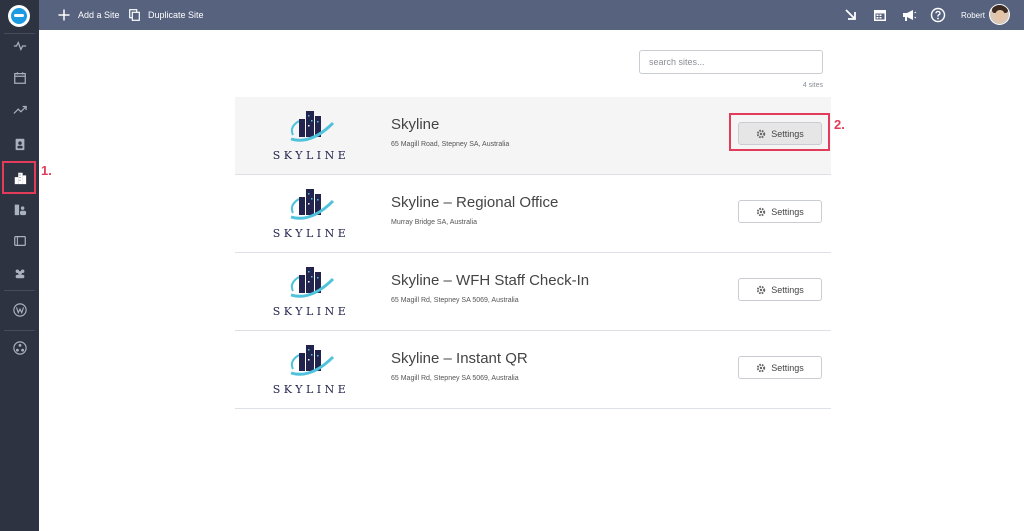  I want to click on site-address: 65 Magill Road, Stepney SA, Australia, so click(450, 144).